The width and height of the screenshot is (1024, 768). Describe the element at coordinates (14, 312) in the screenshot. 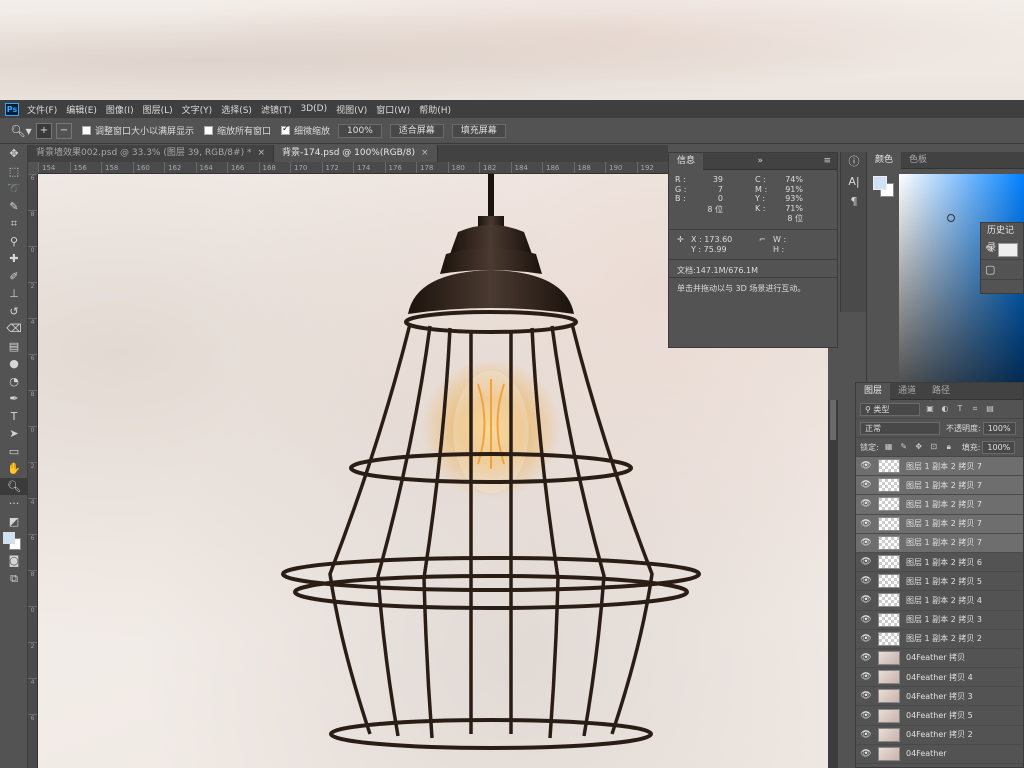

I see `history-brush-tool-icon: ↺` at that location.